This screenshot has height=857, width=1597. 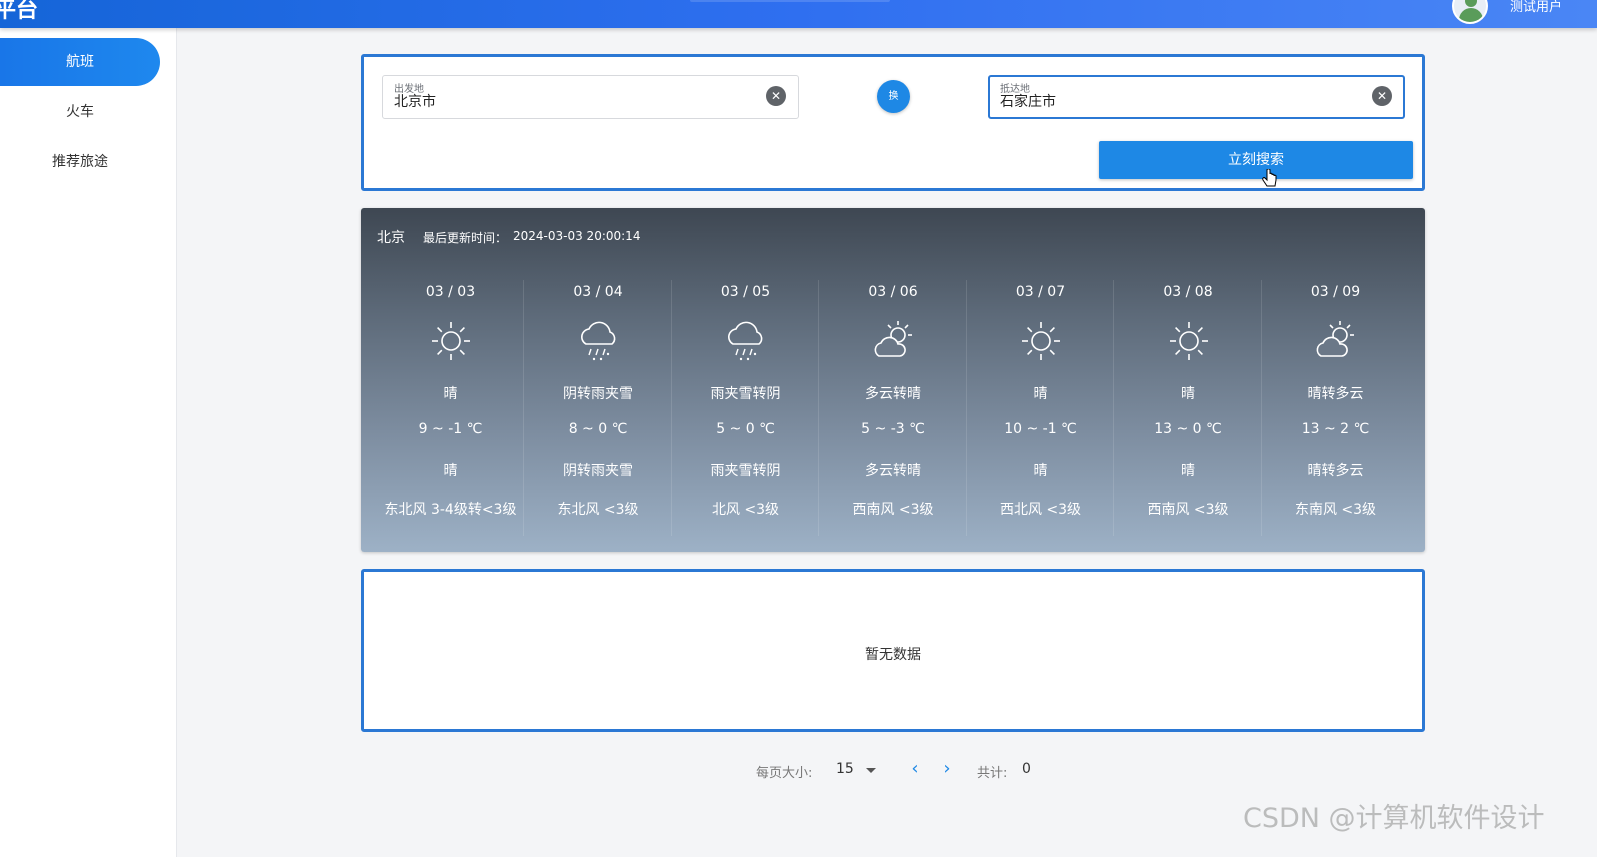 What do you see at coordinates (1188, 408) in the screenshot?
I see `forecast-day: 03 / 08 晴 13 ~ 0 ℃ 晴西南风 <3级` at bounding box center [1188, 408].